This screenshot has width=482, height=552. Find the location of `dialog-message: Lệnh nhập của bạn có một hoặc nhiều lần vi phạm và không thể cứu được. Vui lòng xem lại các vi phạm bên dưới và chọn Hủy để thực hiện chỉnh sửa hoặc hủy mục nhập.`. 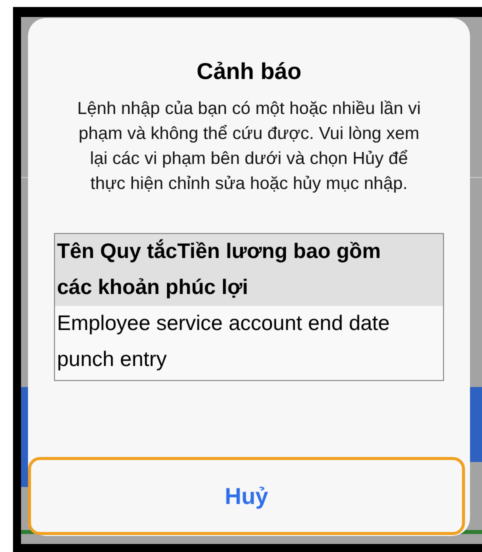

dialog-message: Lệnh nhập của bạn có một hoặc nhiều lần vi phạm và không thể cứu được. Vui lòng xem lại các vi phạm bên dưới và chọn Hủy để thực hiện chỉnh sửa hoặc hủy mục nhập. is located at coordinates (249, 146).